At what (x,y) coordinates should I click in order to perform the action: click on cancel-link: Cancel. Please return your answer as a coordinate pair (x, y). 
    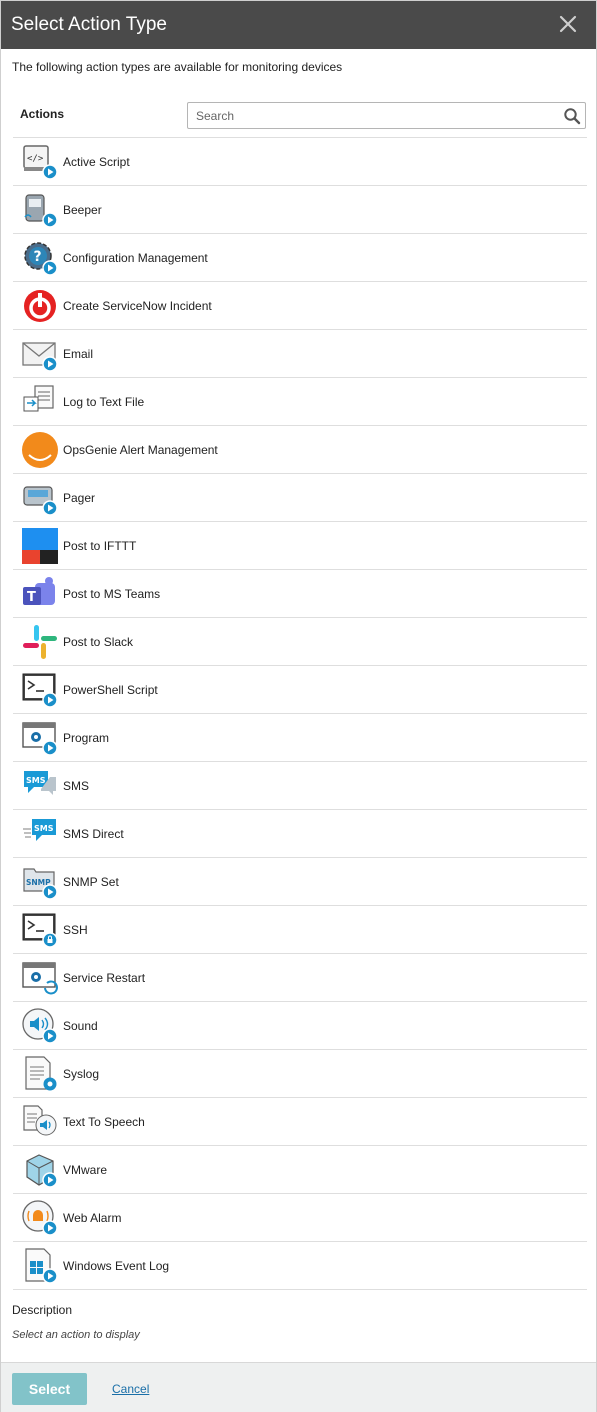
    Looking at the image, I should click on (130, 1389).